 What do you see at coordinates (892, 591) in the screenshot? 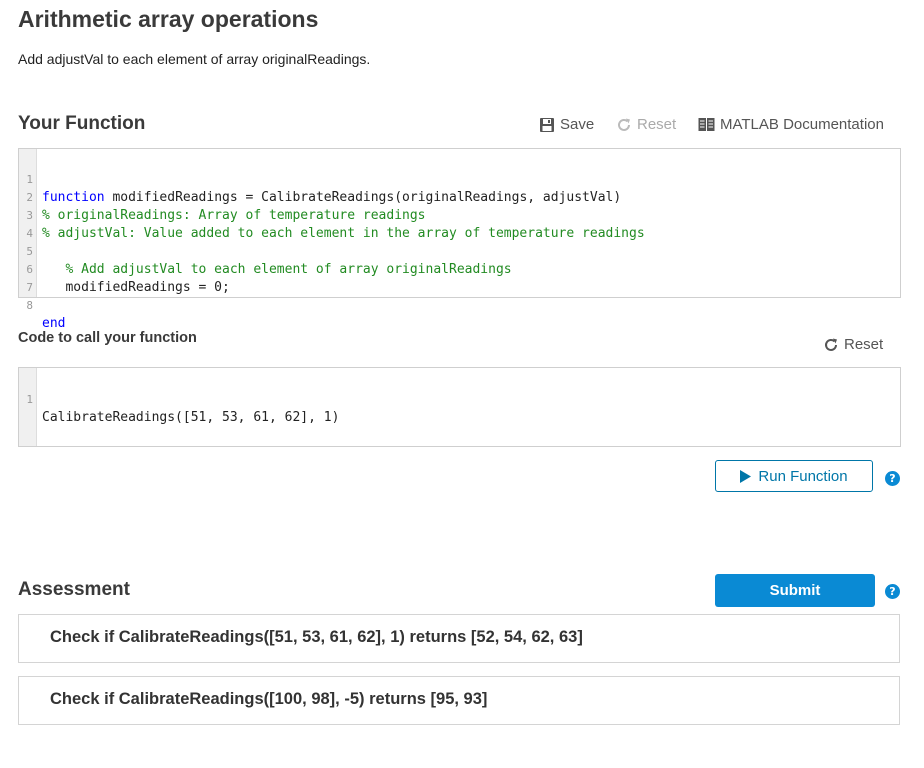
I see `submit-help-icon: ?` at bounding box center [892, 591].